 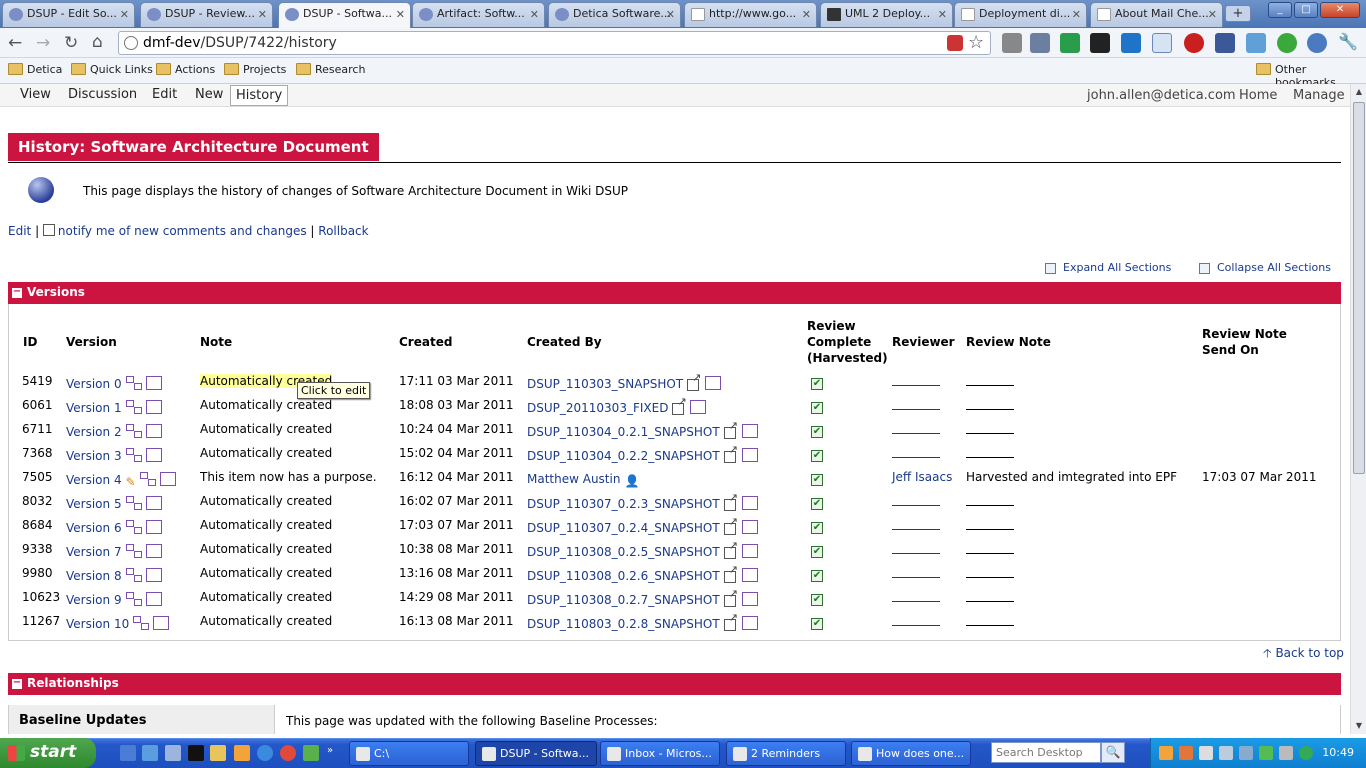 What do you see at coordinates (1186, 753) in the screenshot?
I see `tray-app-icon` at bounding box center [1186, 753].